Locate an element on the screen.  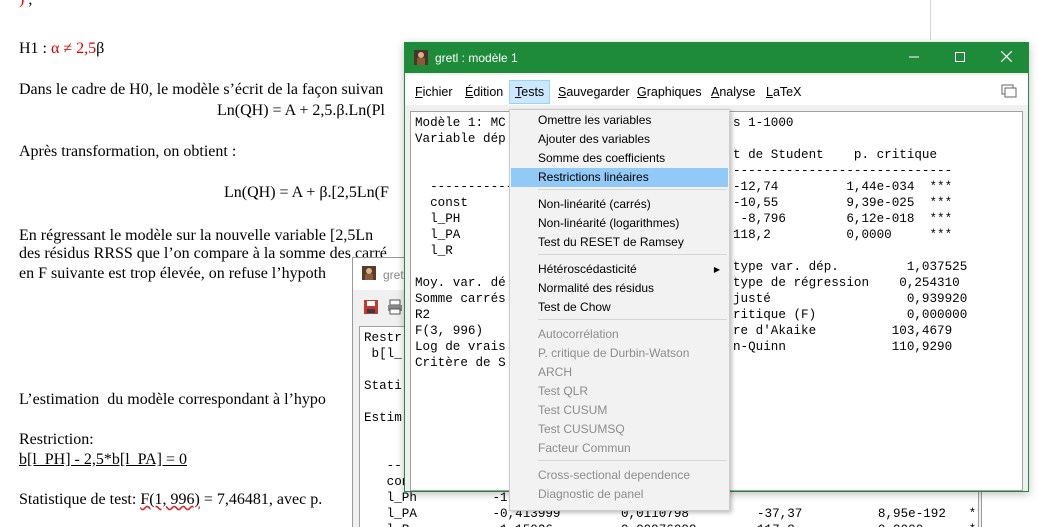
minimize-button is located at coordinates (914, 58).